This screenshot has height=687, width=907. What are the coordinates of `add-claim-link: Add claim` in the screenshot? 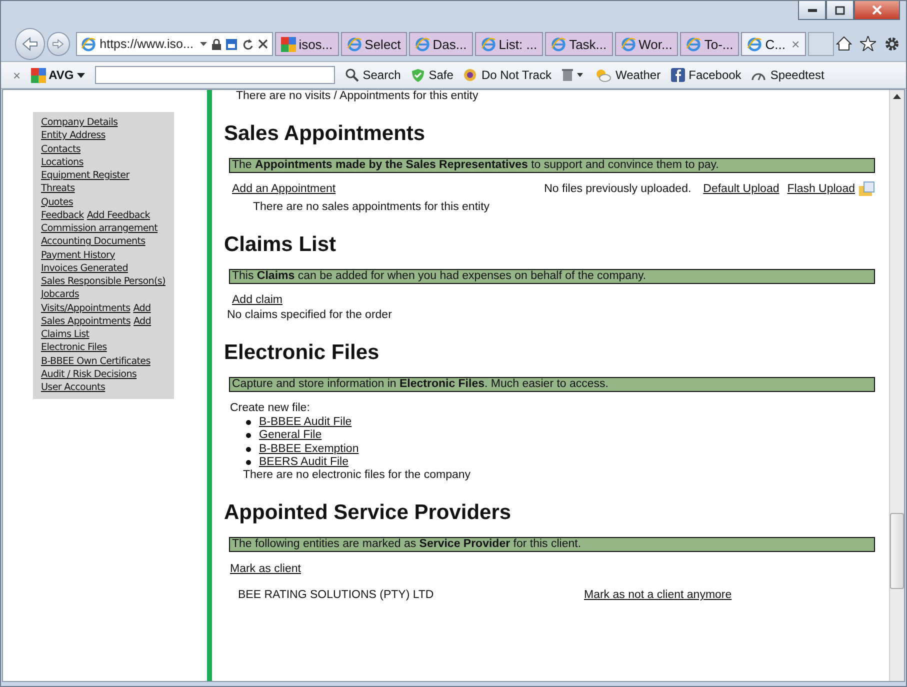 It's located at (257, 300).